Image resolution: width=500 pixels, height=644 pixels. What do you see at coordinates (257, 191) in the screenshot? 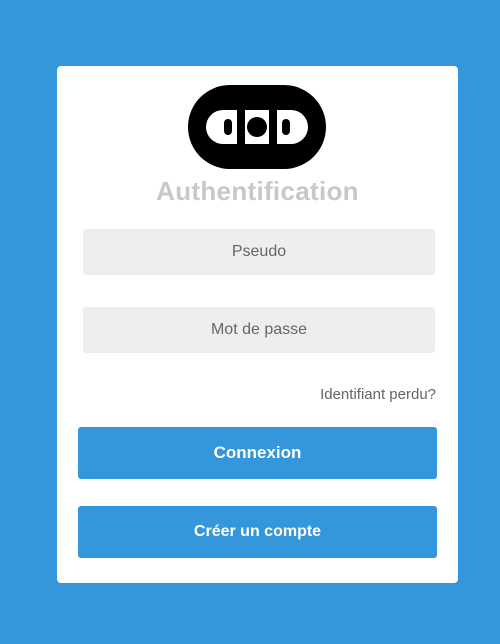
I see `page-title: Authentification` at bounding box center [257, 191].